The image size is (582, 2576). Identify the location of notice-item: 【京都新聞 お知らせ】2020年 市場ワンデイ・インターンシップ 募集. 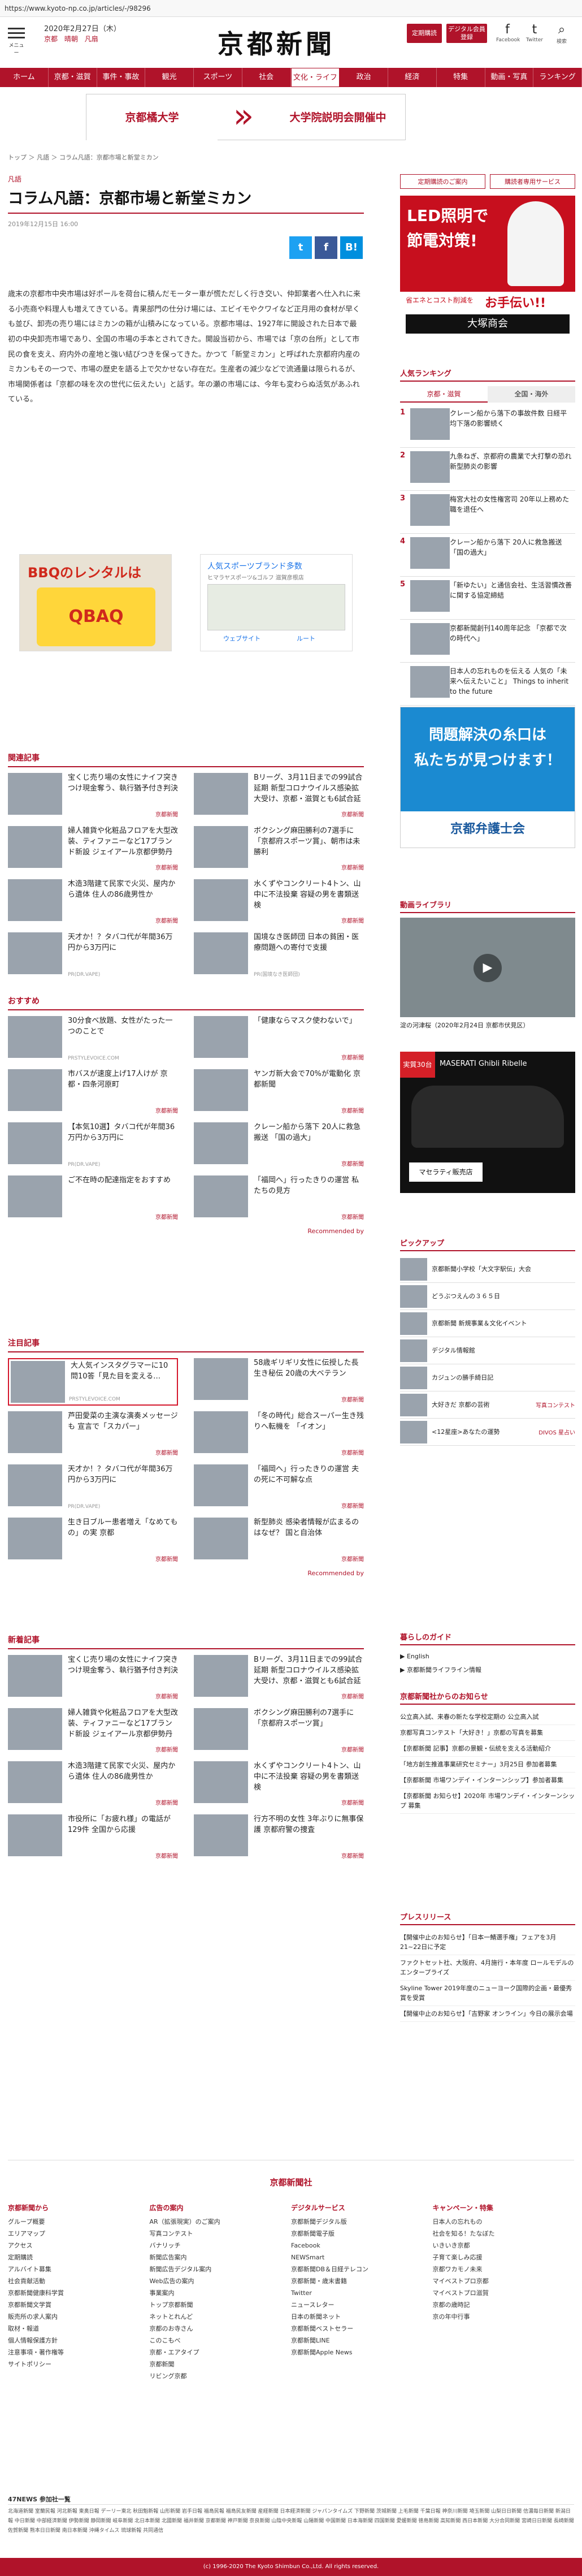
(487, 1801).